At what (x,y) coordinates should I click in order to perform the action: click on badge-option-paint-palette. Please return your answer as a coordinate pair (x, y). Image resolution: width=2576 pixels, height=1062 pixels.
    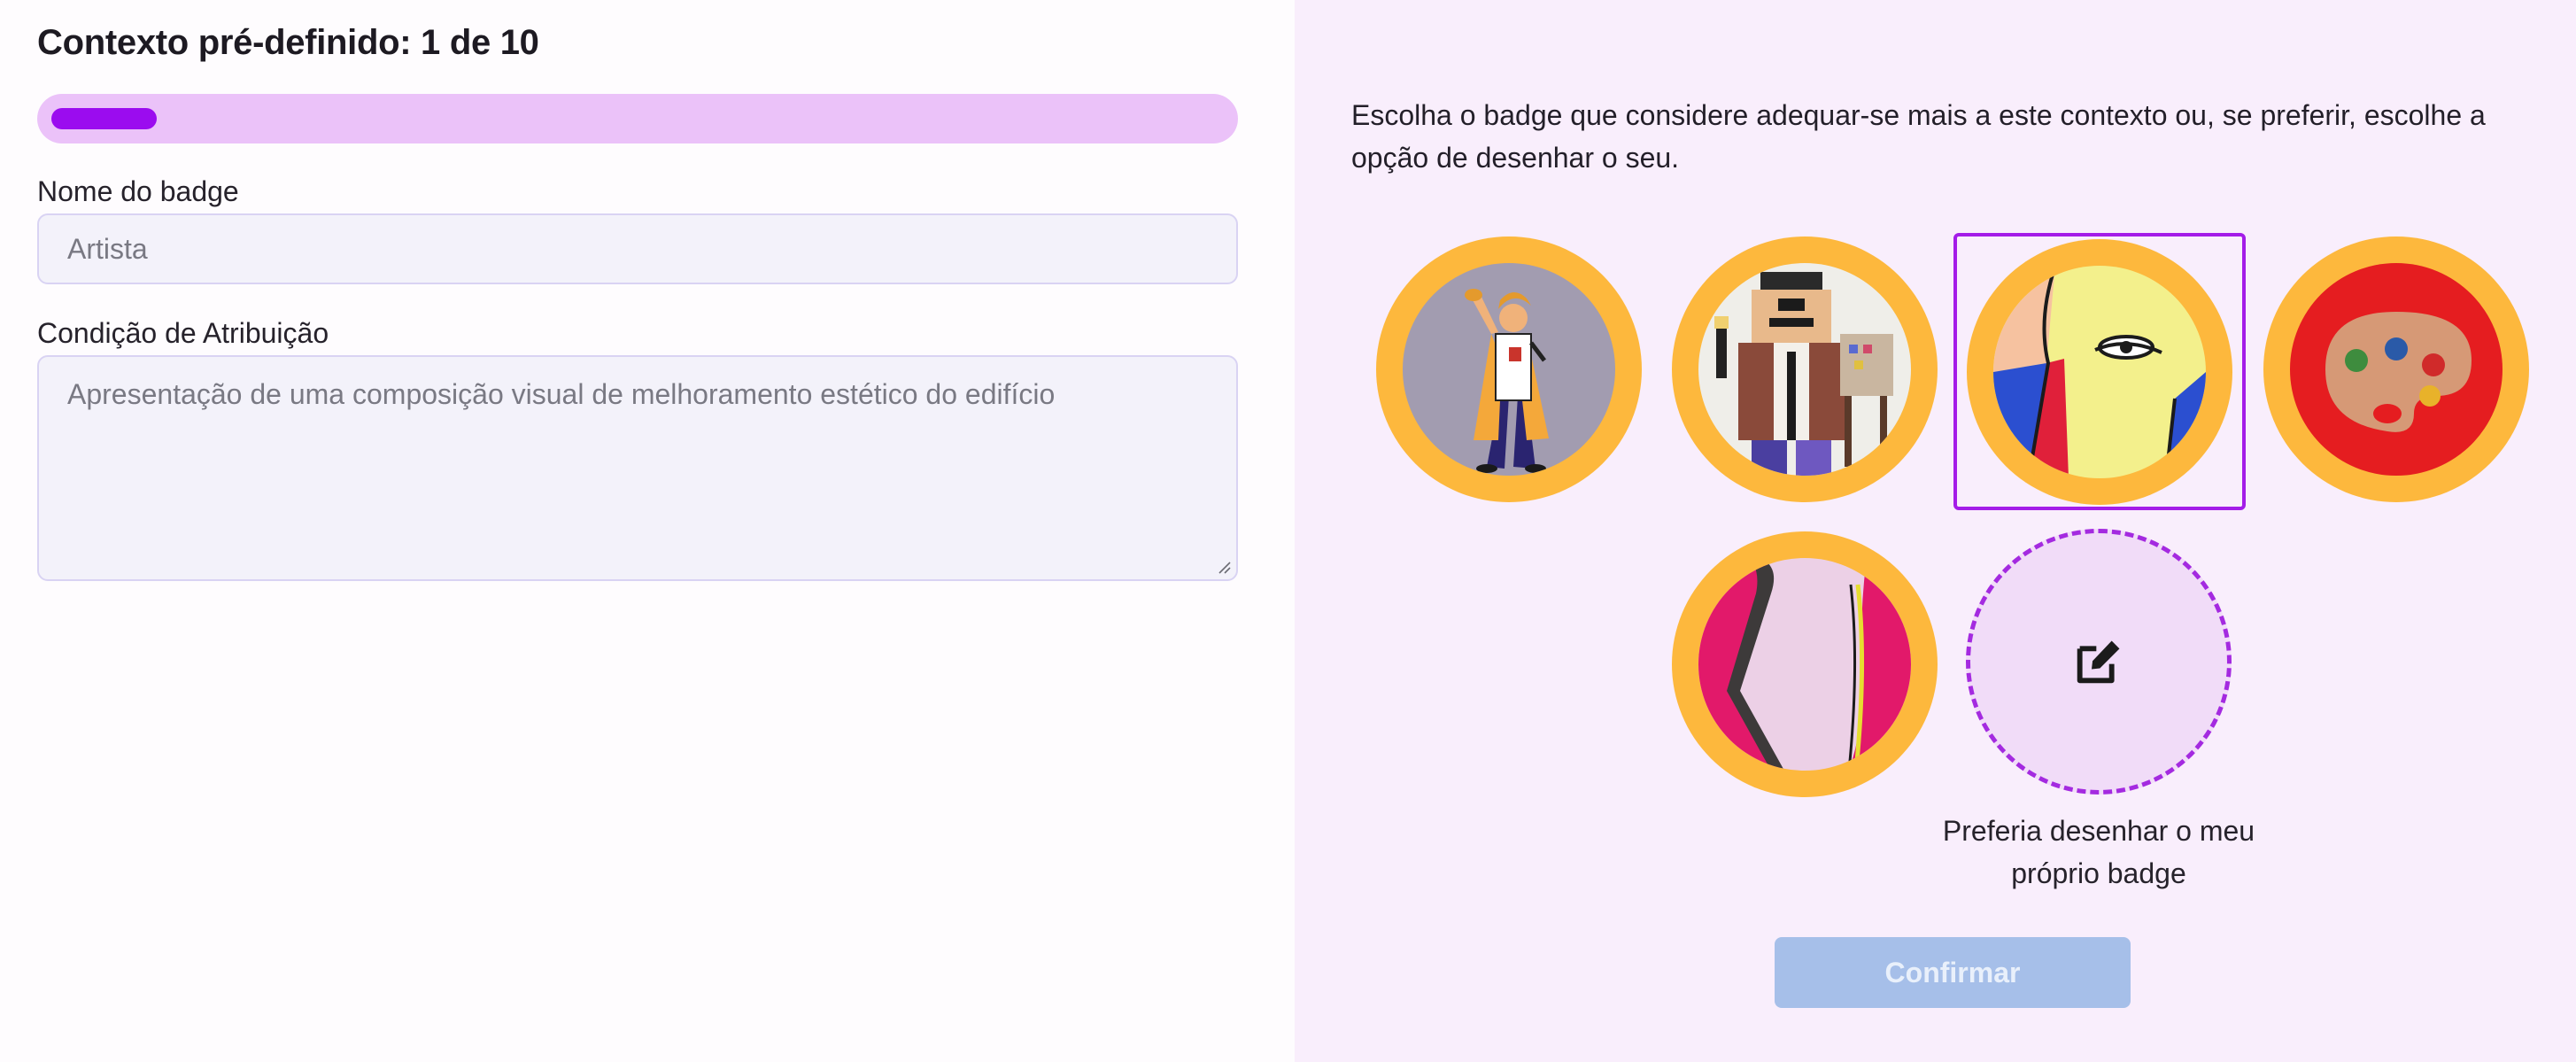
    Looking at the image, I should click on (2396, 369).